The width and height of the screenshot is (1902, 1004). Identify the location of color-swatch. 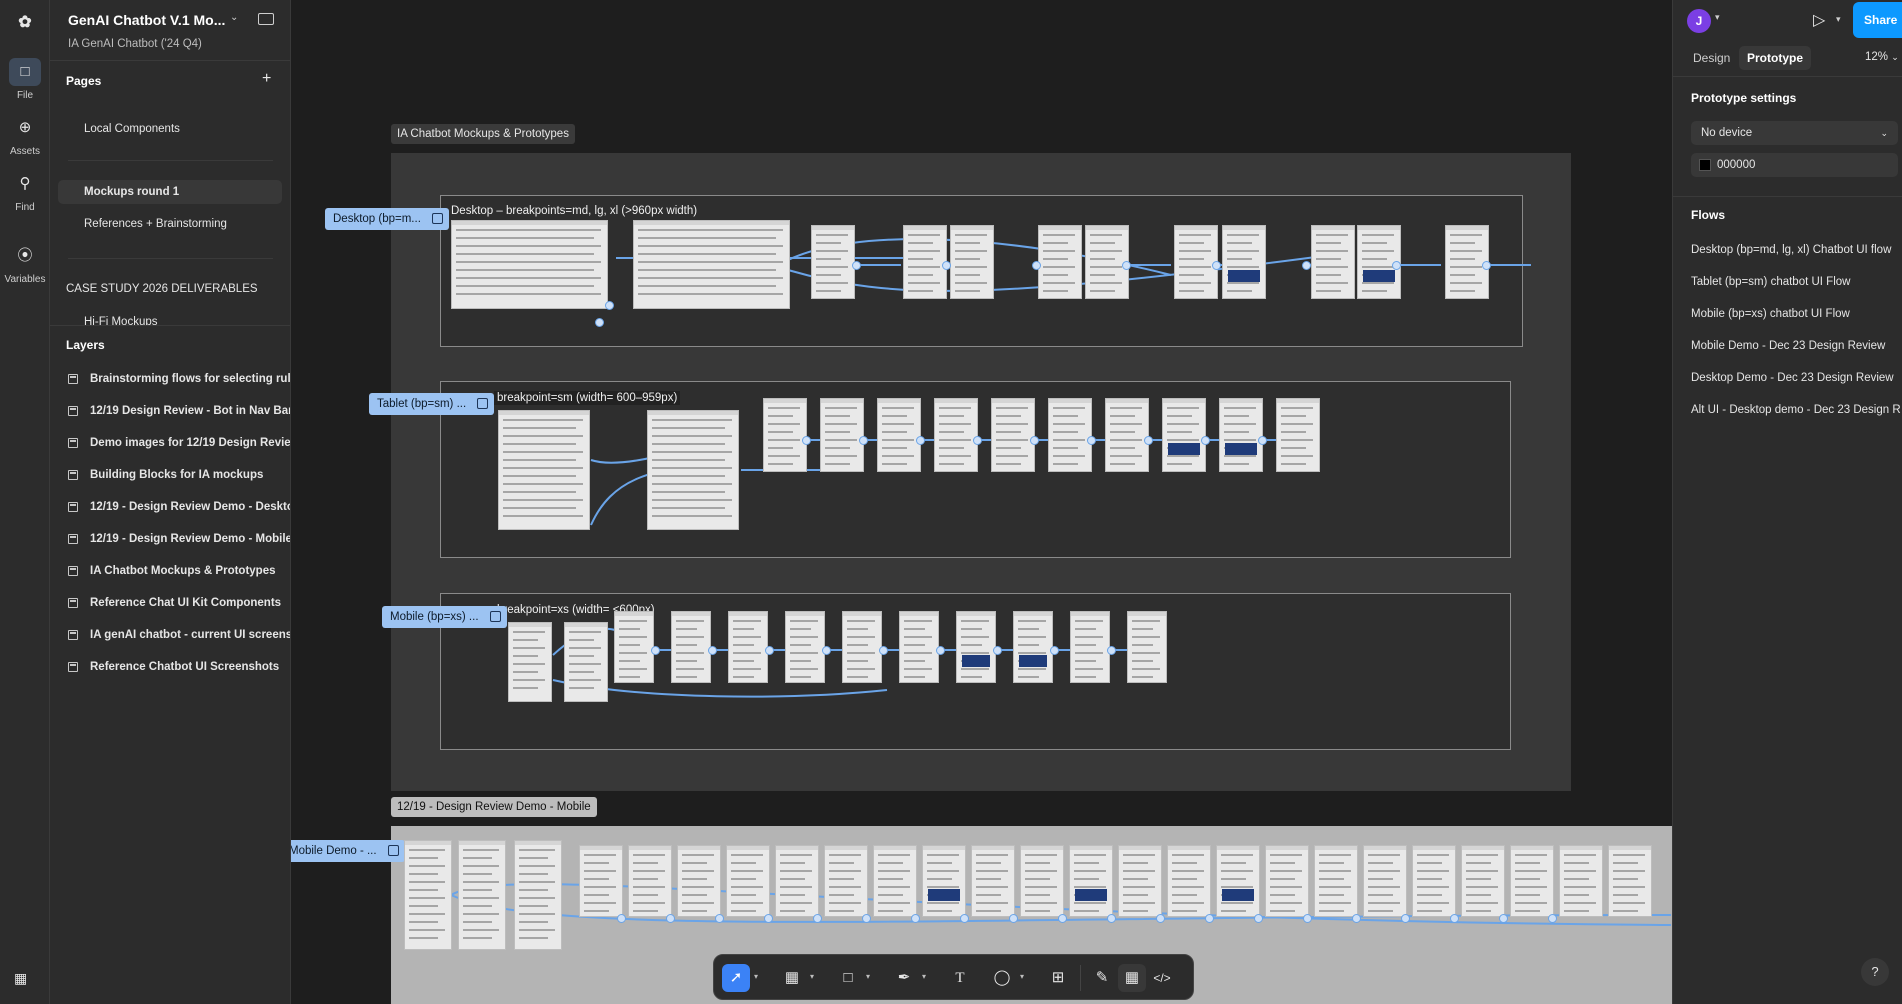
(1705, 165).